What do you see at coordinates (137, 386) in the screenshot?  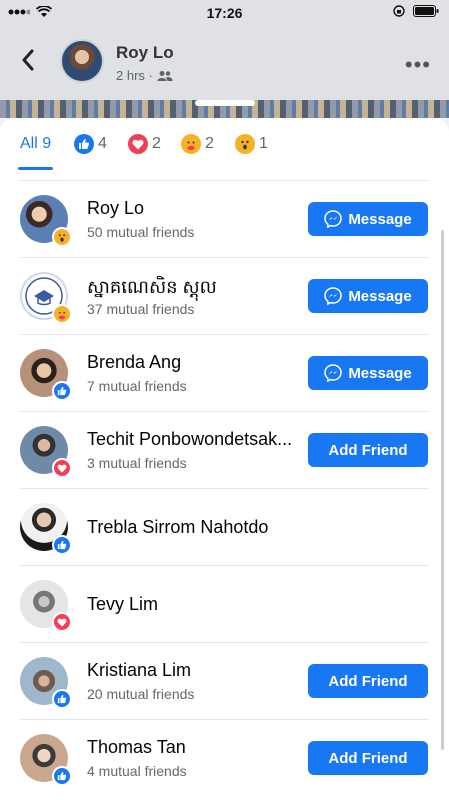 I see `mutual-friends: 7 mutual friends` at bounding box center [137, 386].